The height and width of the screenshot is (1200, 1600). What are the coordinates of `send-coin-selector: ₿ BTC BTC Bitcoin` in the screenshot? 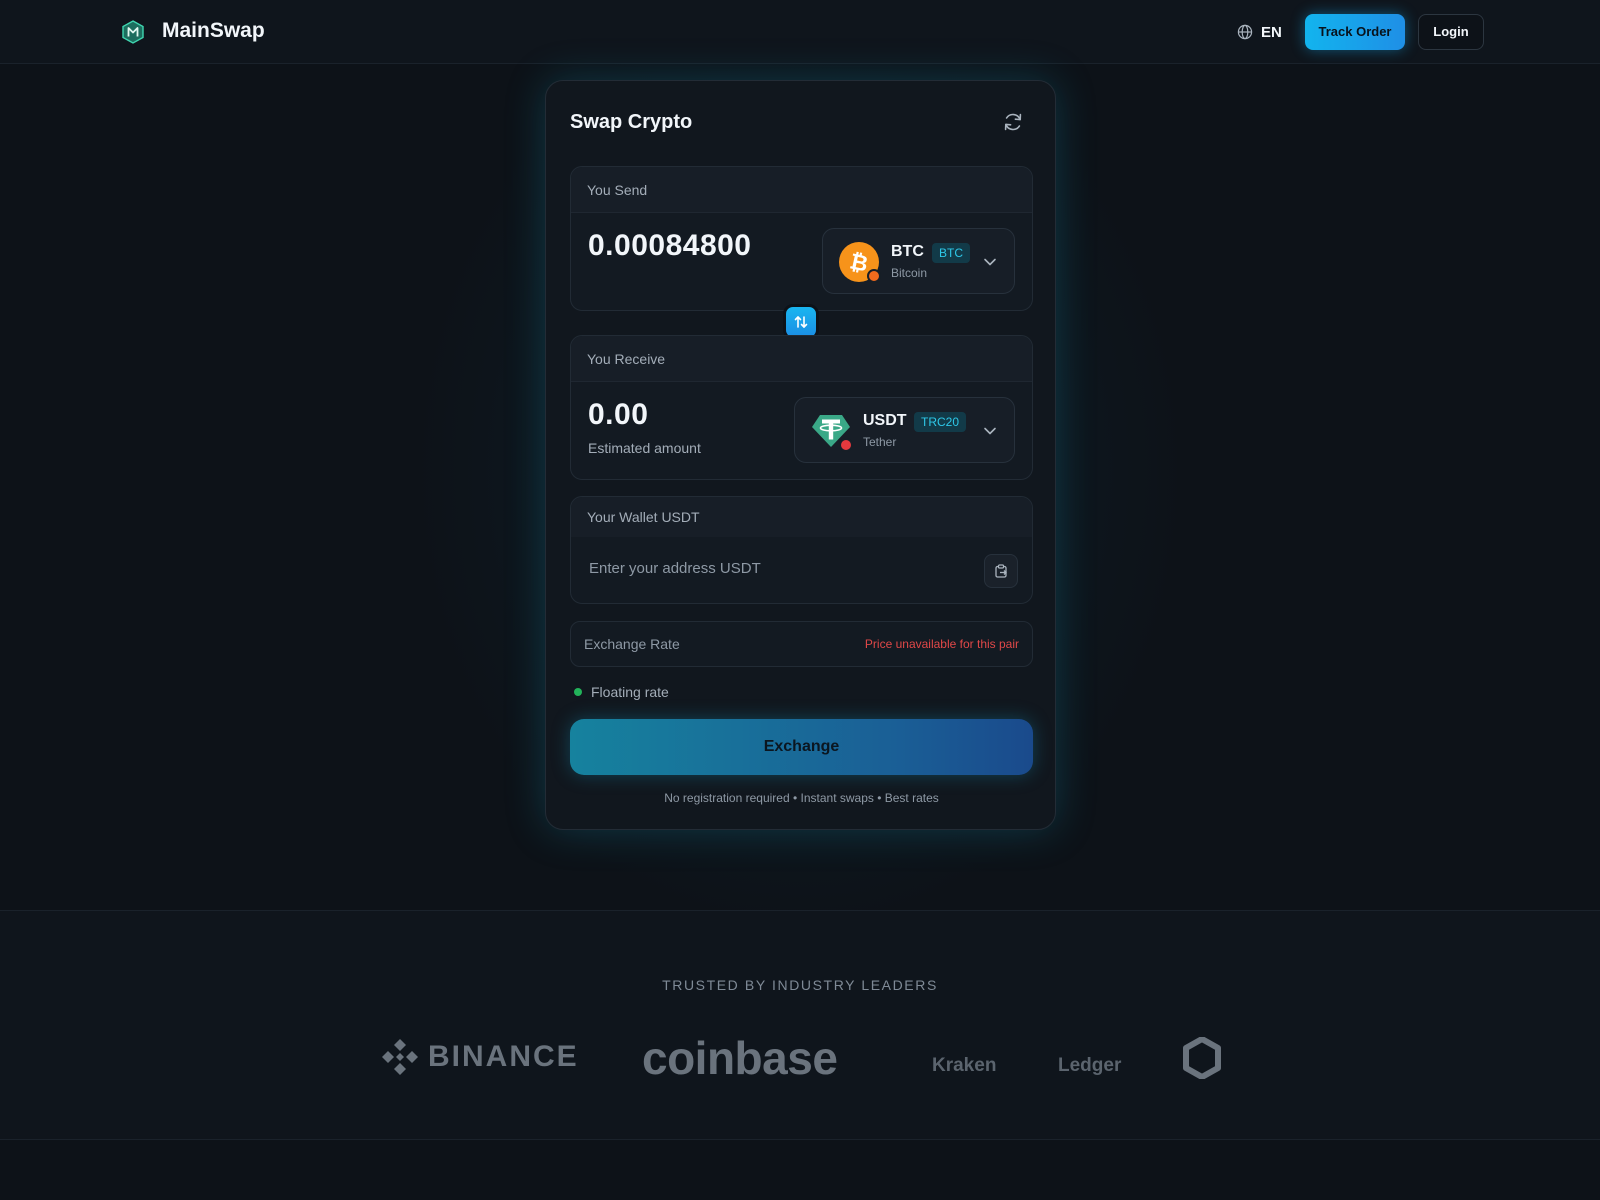 It's located at (918, 261).